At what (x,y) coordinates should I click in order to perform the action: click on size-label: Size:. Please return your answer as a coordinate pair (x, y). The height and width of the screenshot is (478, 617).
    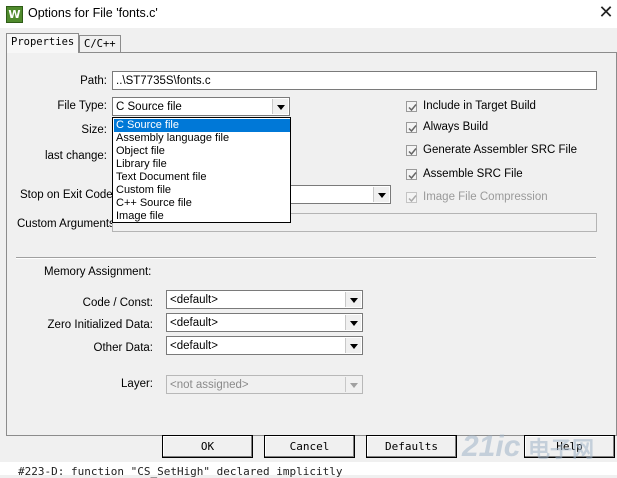
    Looking at the image, I should click on (94, 130).